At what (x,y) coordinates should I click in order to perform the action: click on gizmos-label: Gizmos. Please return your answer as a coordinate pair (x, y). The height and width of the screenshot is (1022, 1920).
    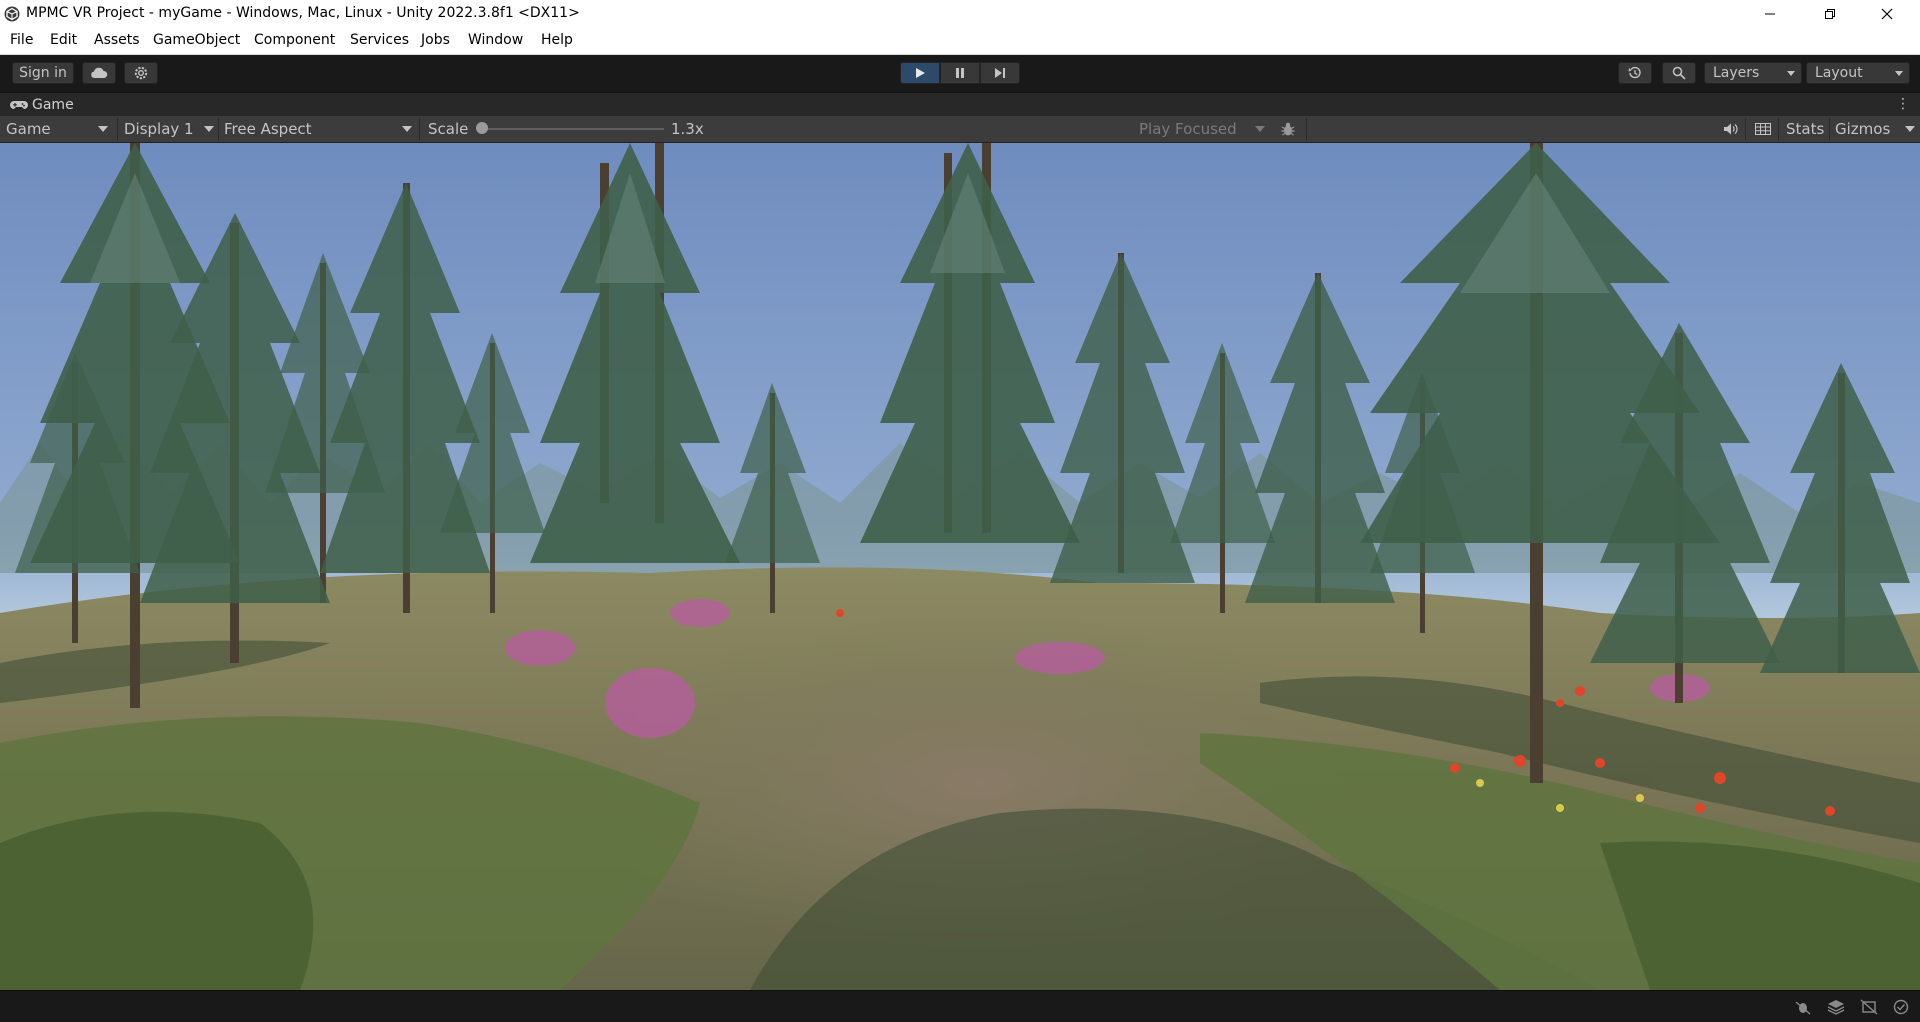
    Looking at the image, I should click on (1863, 129).